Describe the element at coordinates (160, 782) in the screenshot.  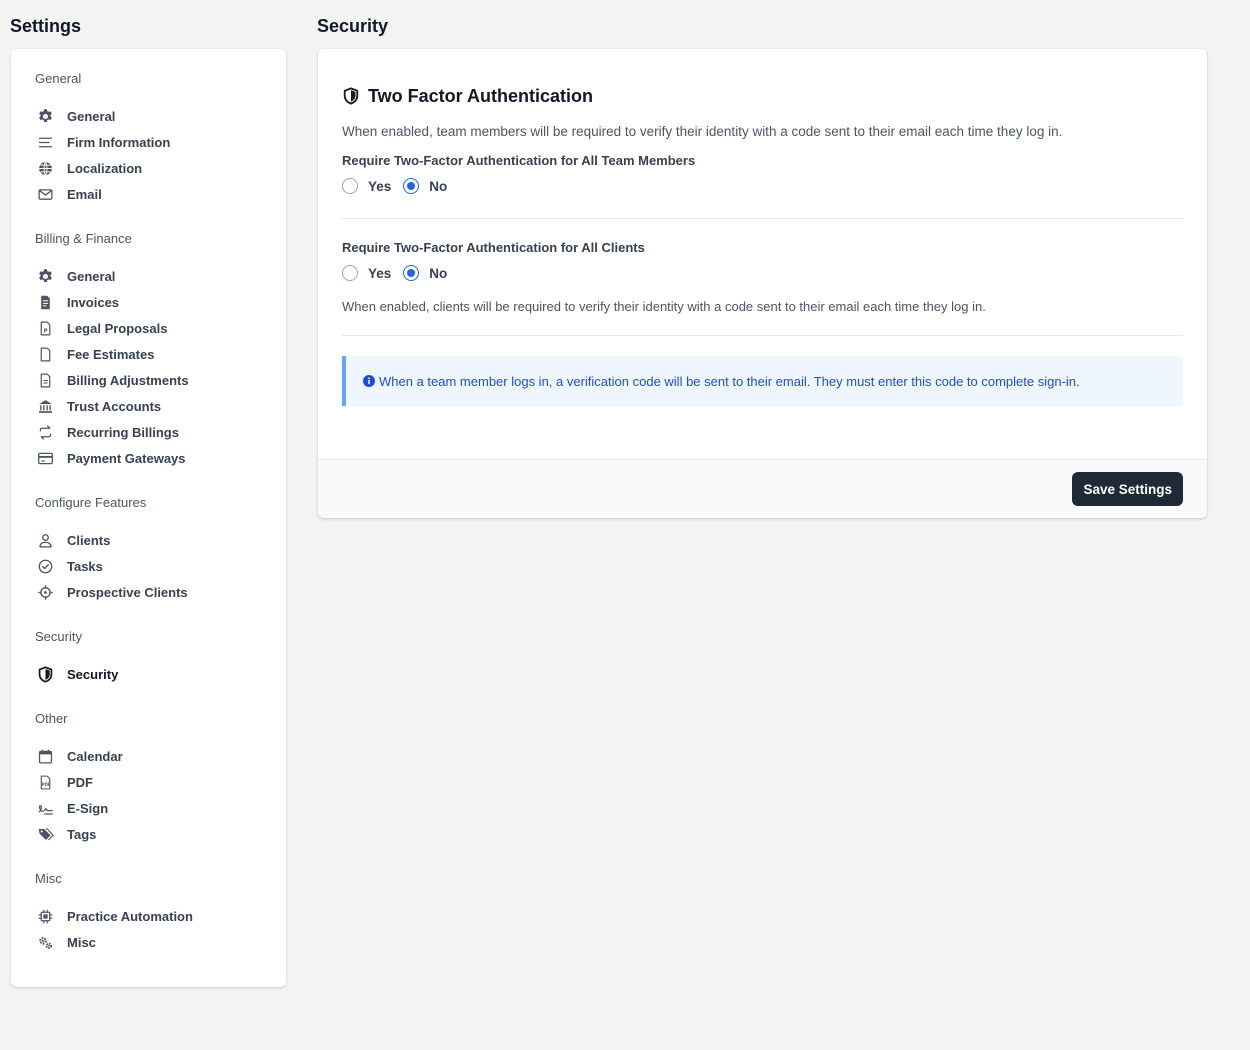
I see `sidebar-item-other-pdf: PDF PDF` at that location.